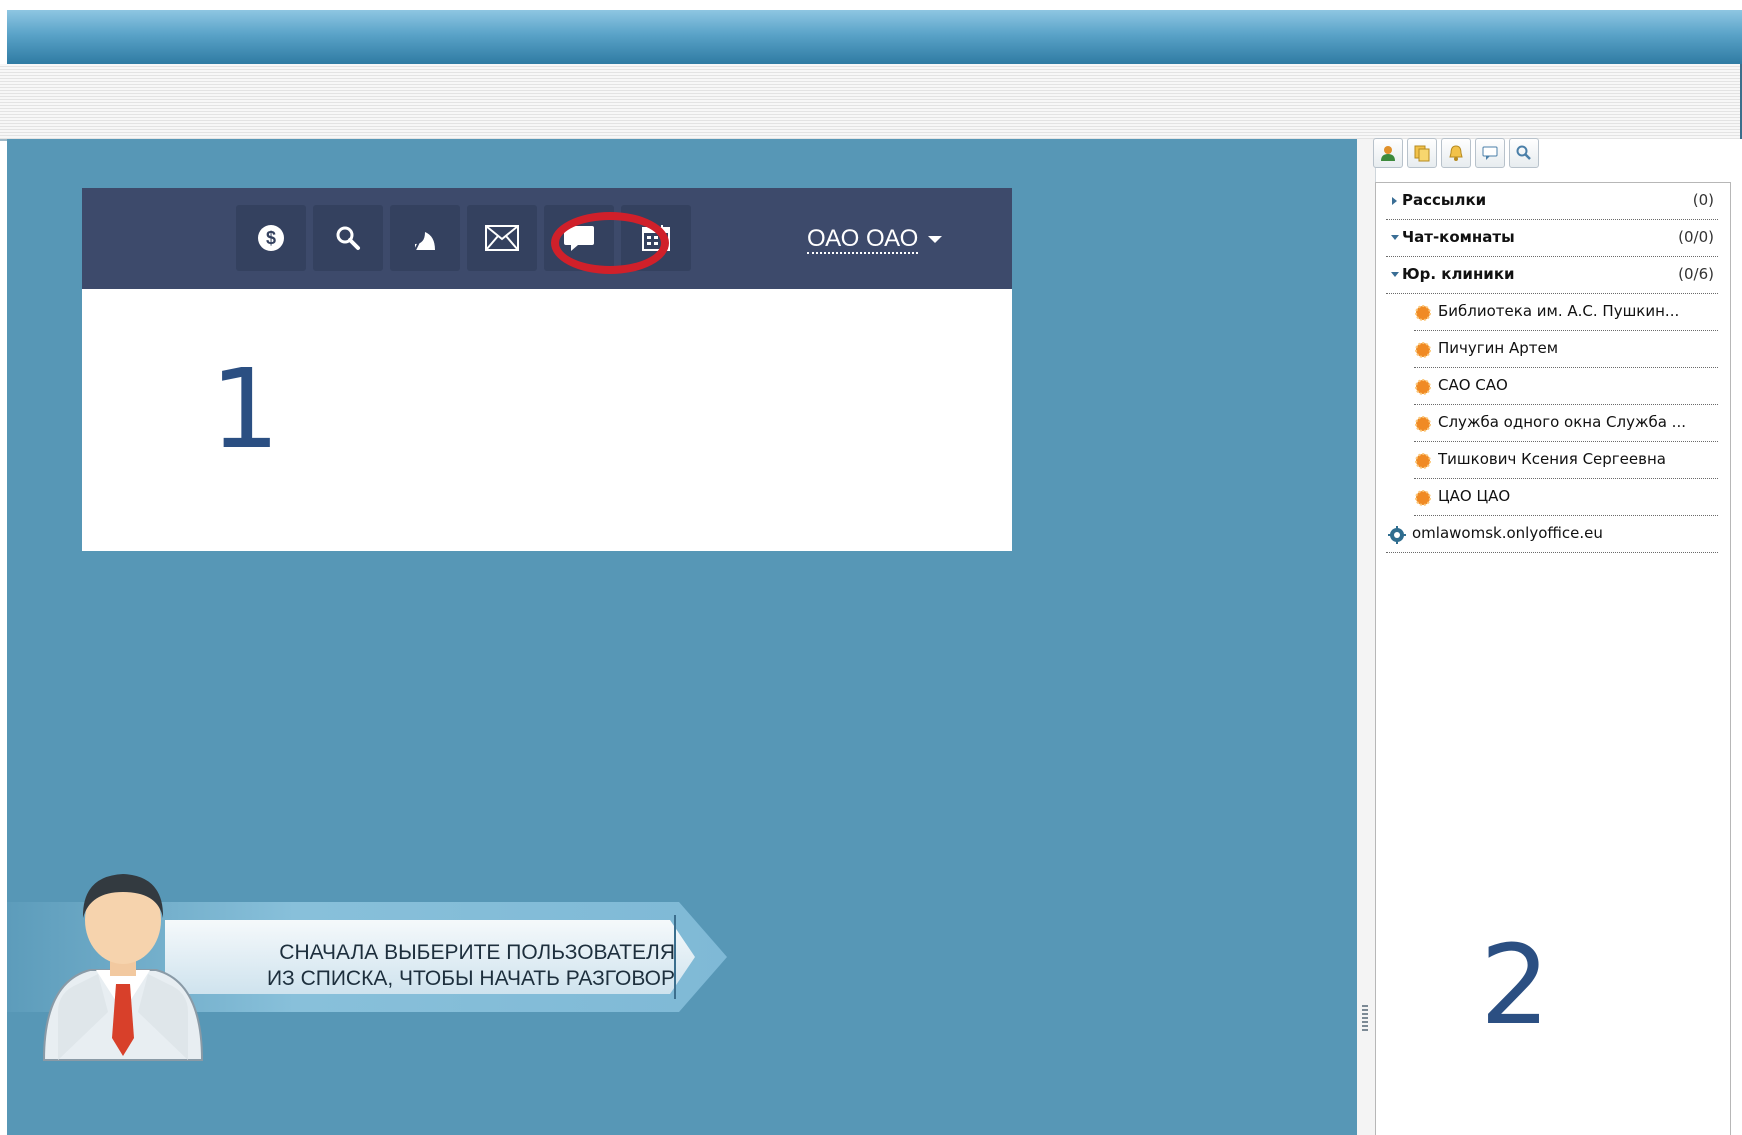 This screenshot has height=1135, width=1742. Describe the element at coordinates (1397, 535) in the screenshot. I see `server-icon` at that location.